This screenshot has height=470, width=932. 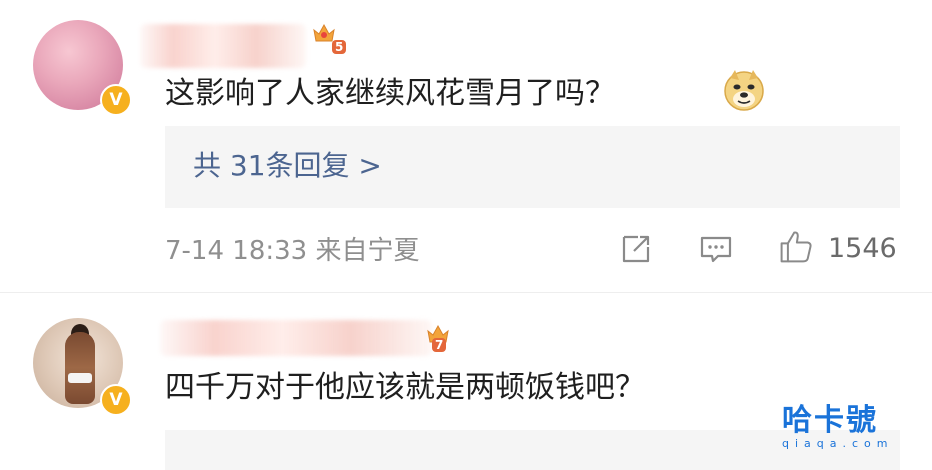 I want to click on vip-level-badge: 7, so click(x=439, y=345).